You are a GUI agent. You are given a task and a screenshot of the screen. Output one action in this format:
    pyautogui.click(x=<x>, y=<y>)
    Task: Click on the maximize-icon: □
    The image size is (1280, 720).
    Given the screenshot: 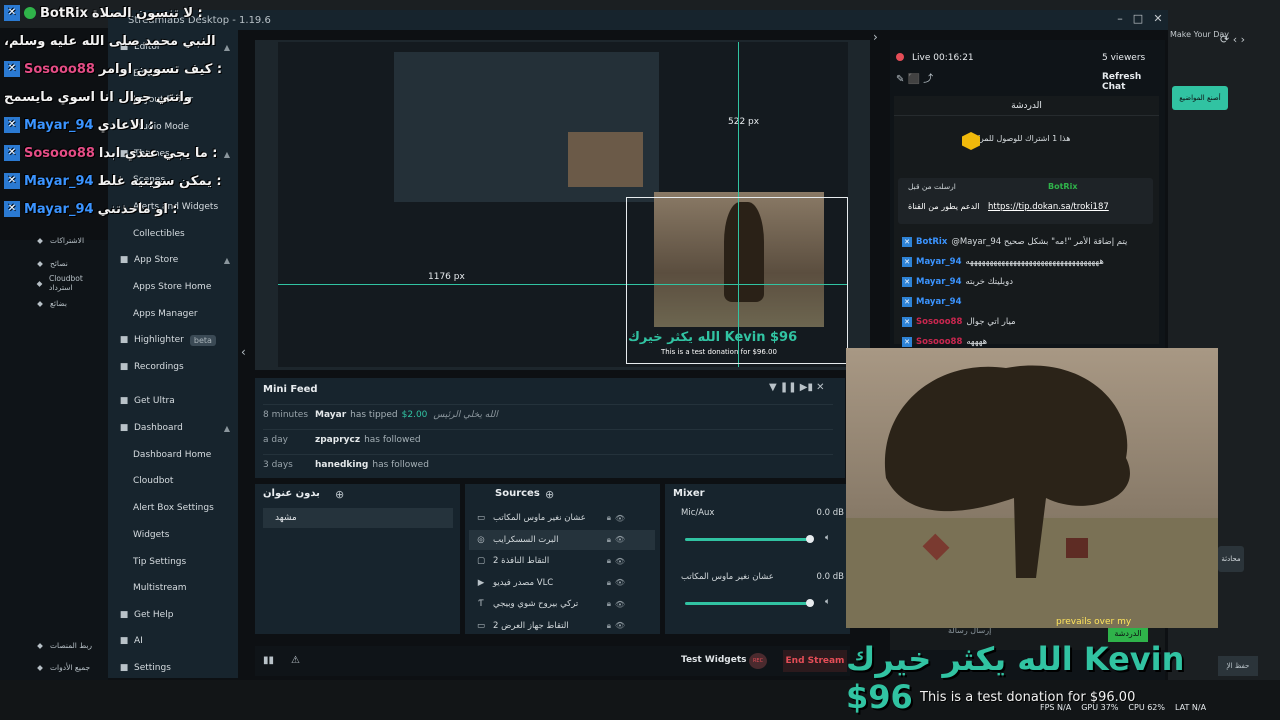 What is the action you would take?
    pyautogui.click(x=1138, y=19)
    